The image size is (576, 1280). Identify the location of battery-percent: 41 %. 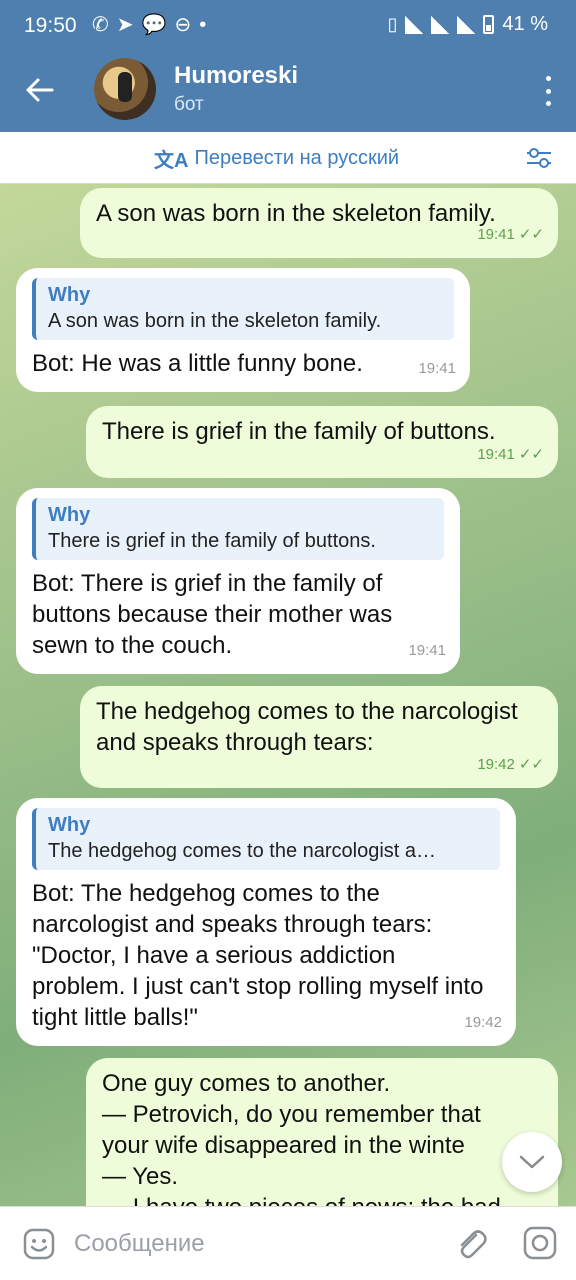
(525, 24).